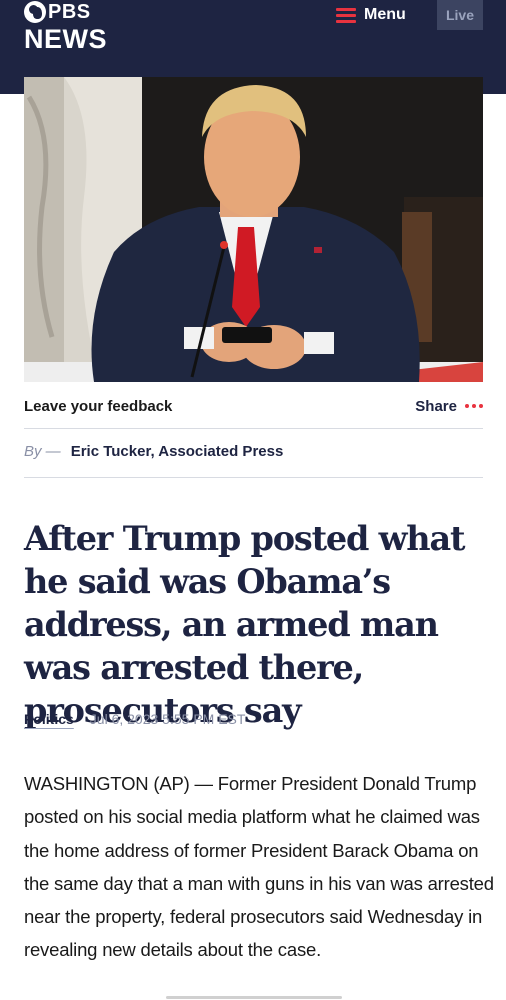 This screenshot has width=506, height=1000. I want to click on article-meta: Politics Jul 6, 2023 5:55 PM EST, so click(134, 719).